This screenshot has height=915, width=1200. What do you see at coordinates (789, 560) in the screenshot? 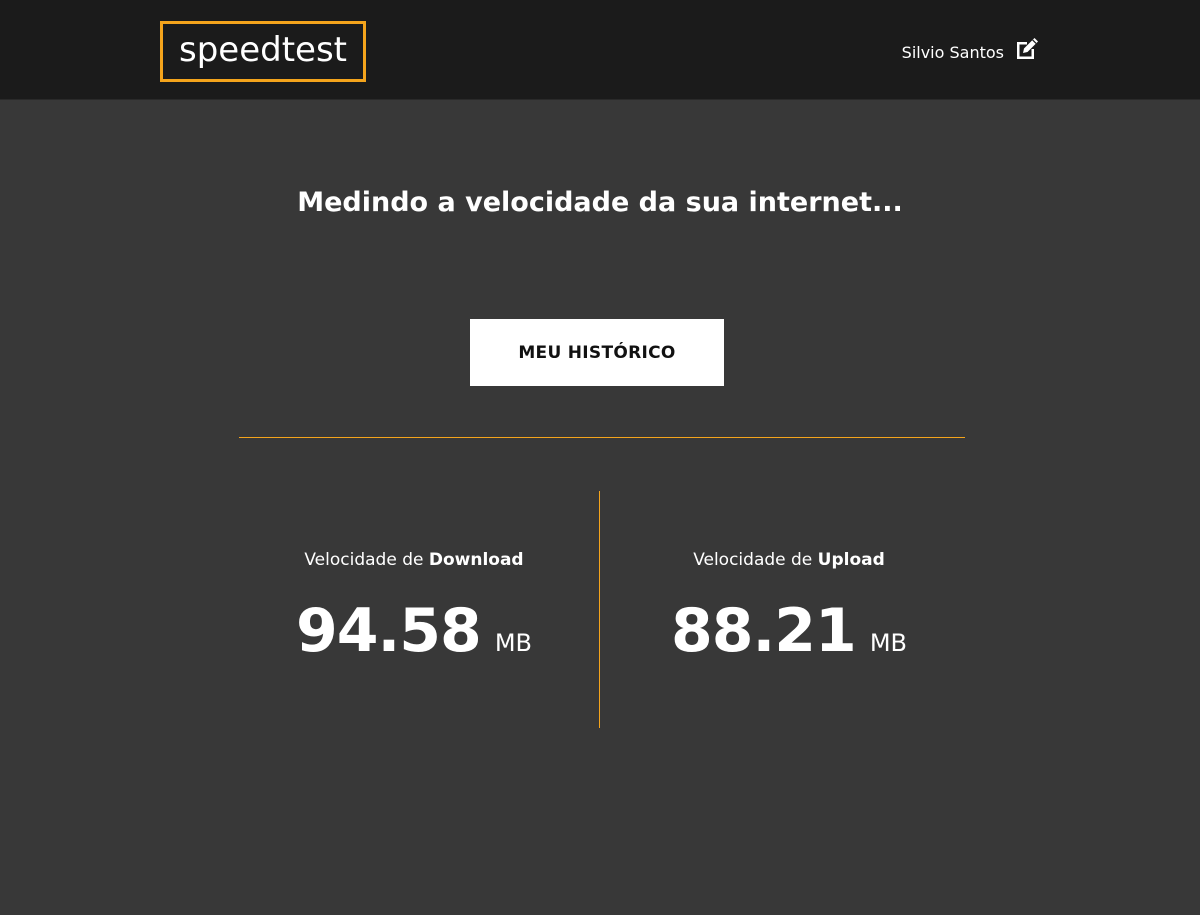
I see `upload-speed-label: Velocidade de Upload` at bounding box center [789, 560].